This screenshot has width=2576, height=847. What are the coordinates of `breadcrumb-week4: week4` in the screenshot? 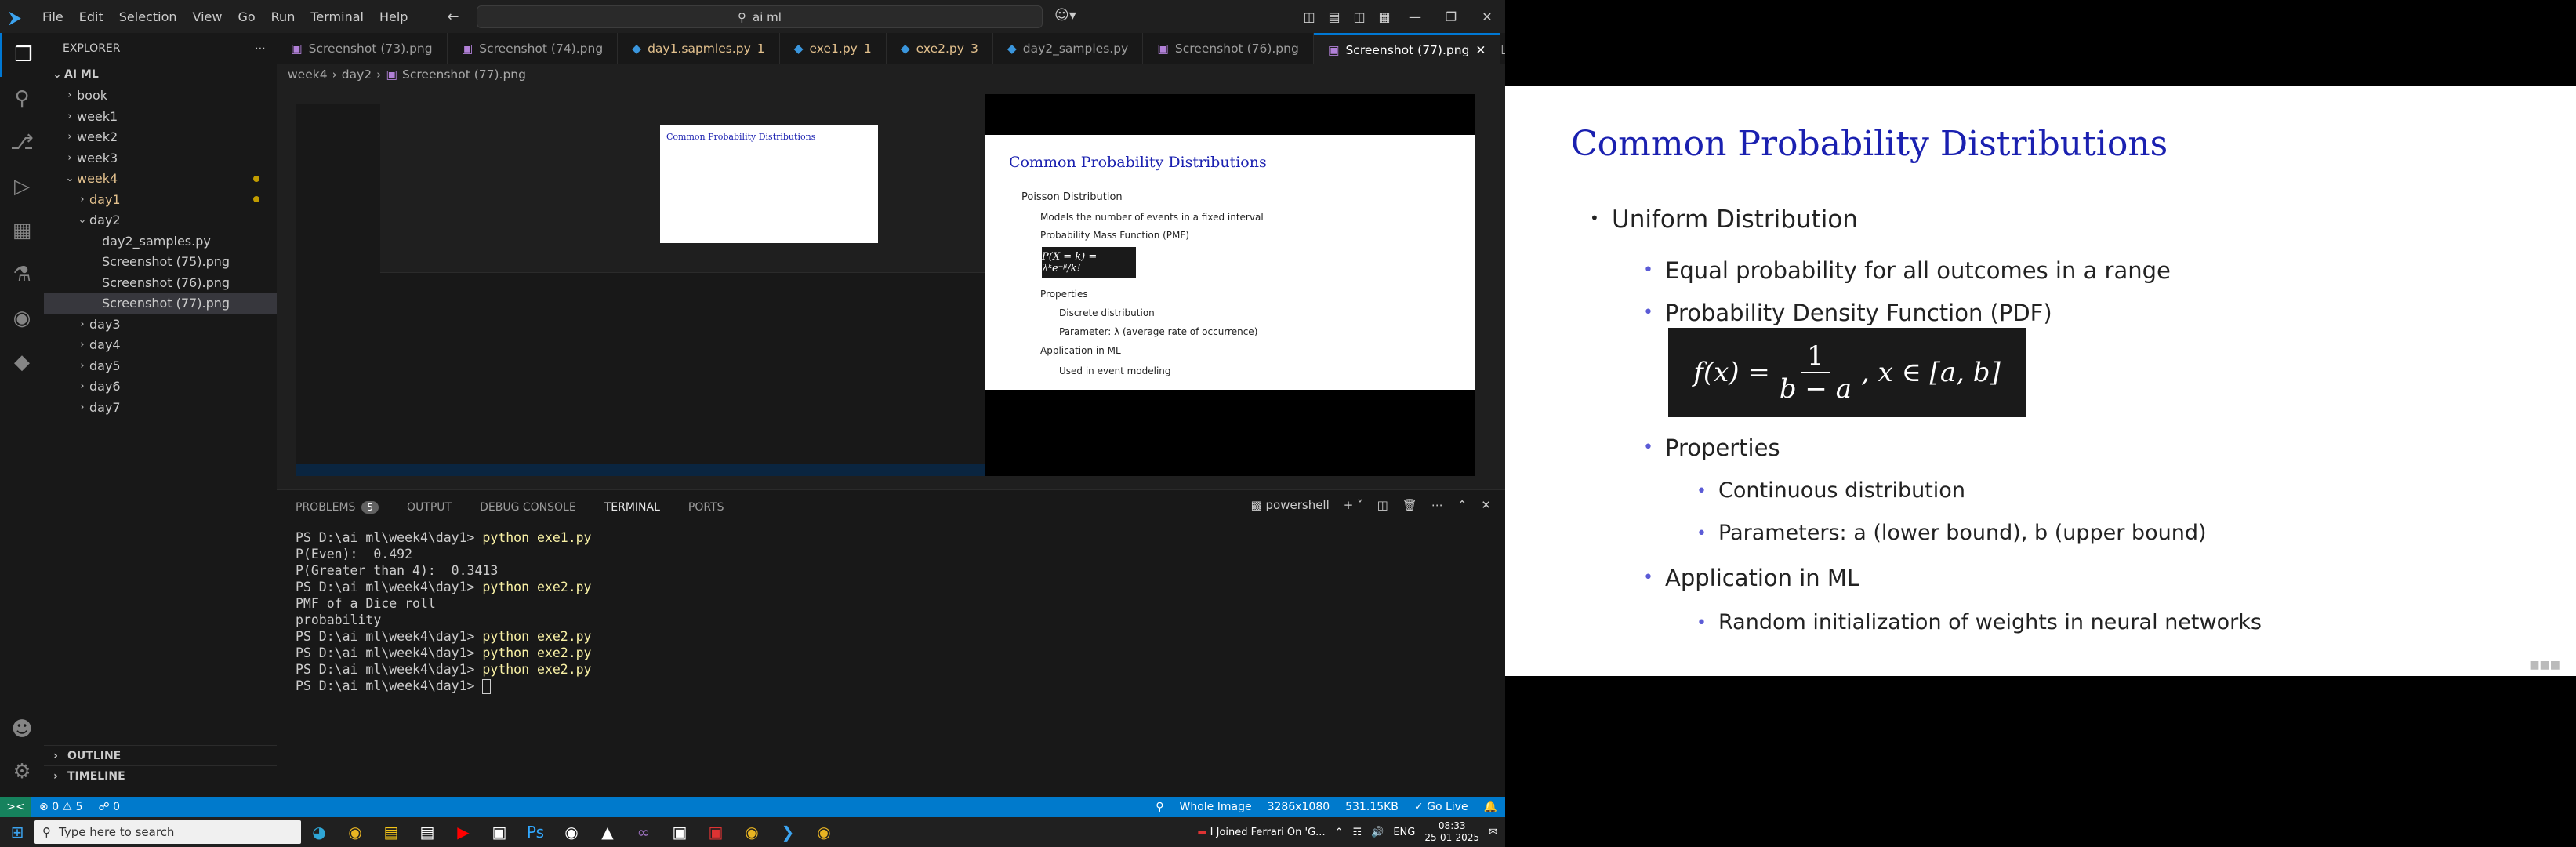 It's located at (308, 74).